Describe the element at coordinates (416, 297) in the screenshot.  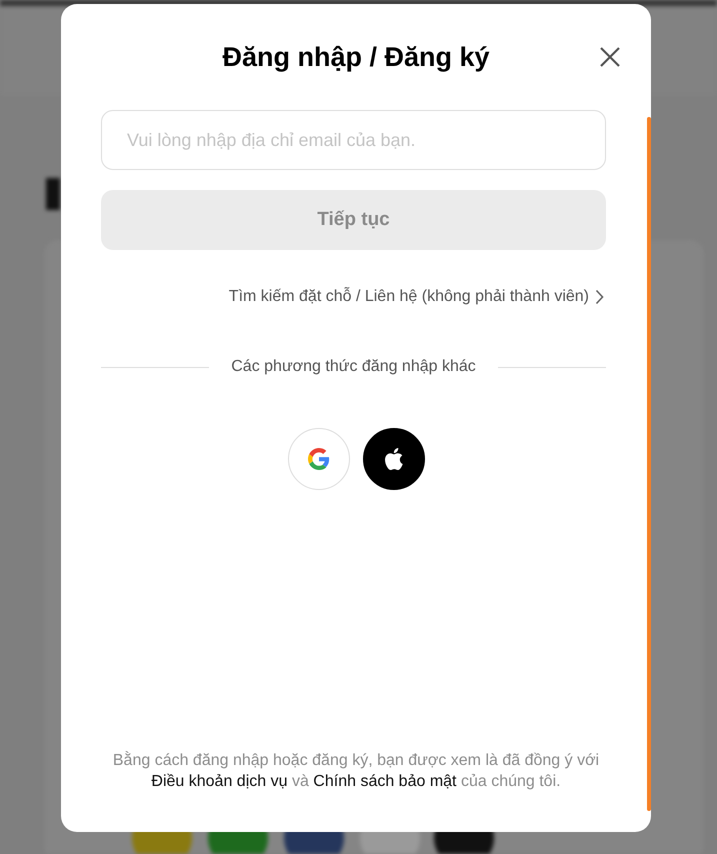
I see `guest-booking-link: Tìm kiếm đặt chỗ / Liên hệ (không phải thành viên)` at that location.